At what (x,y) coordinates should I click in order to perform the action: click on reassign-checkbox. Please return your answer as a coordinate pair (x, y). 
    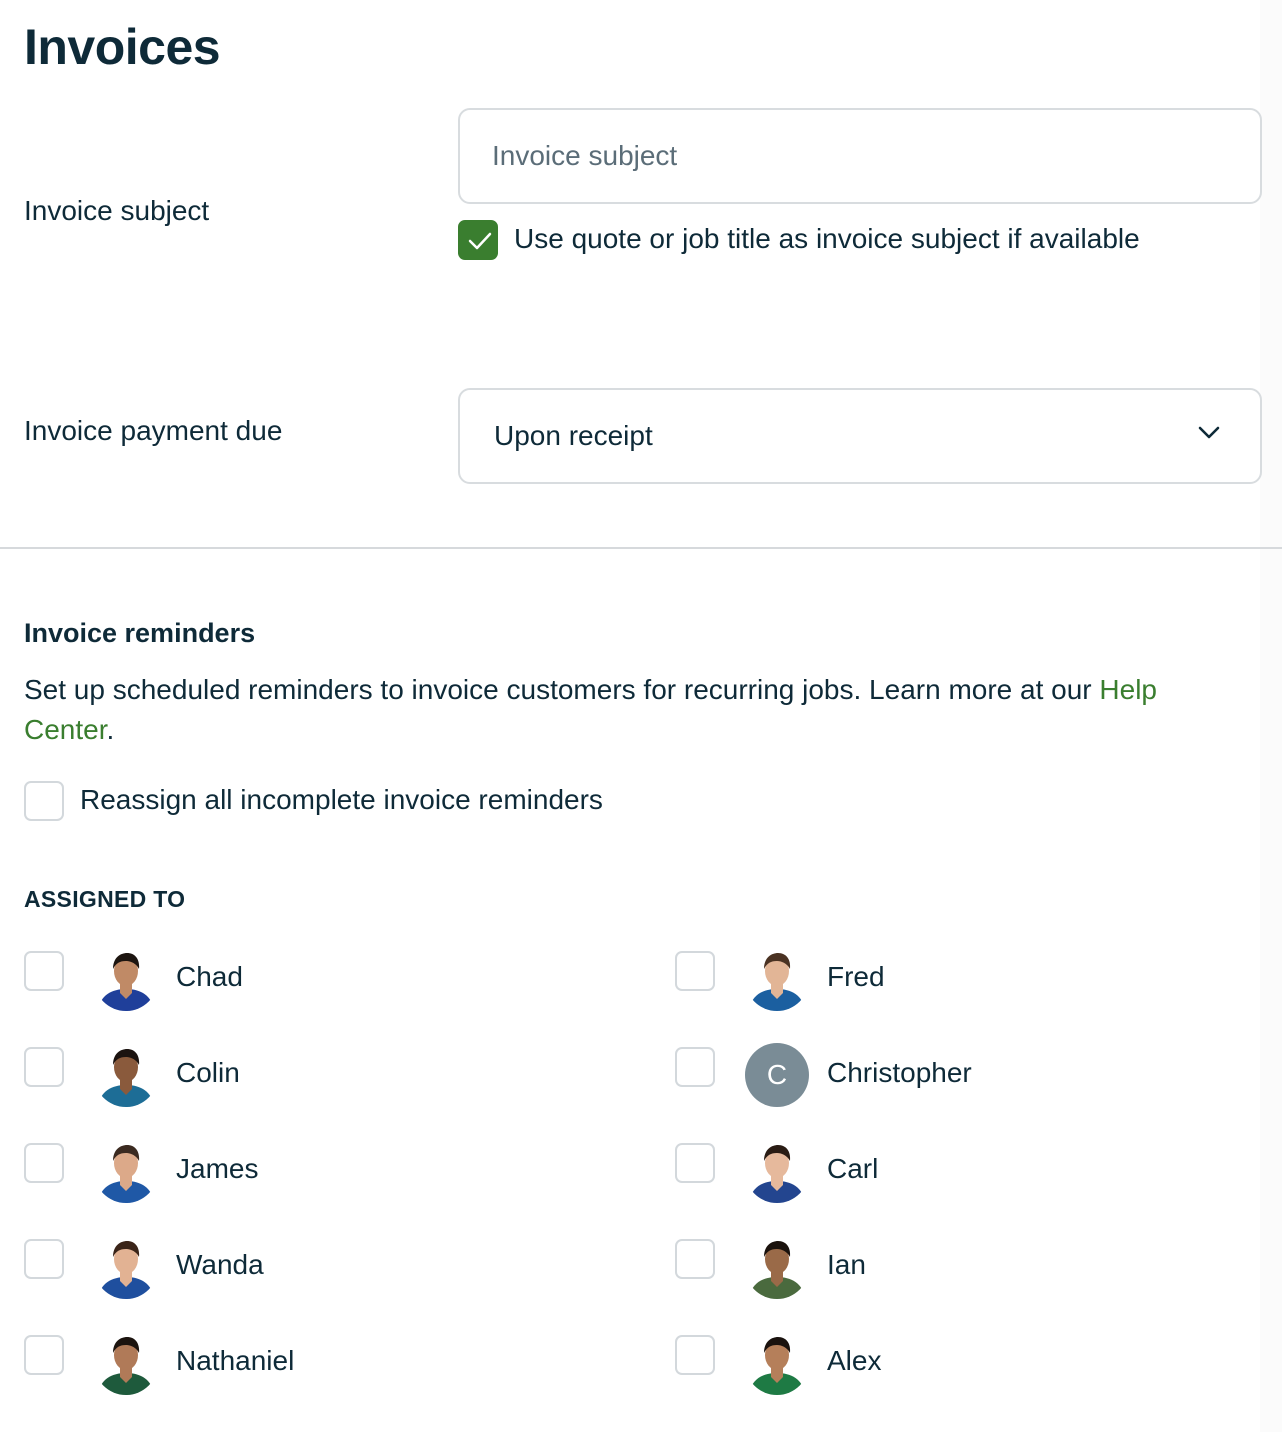
    Looking at the image, I should click on (44, 801).